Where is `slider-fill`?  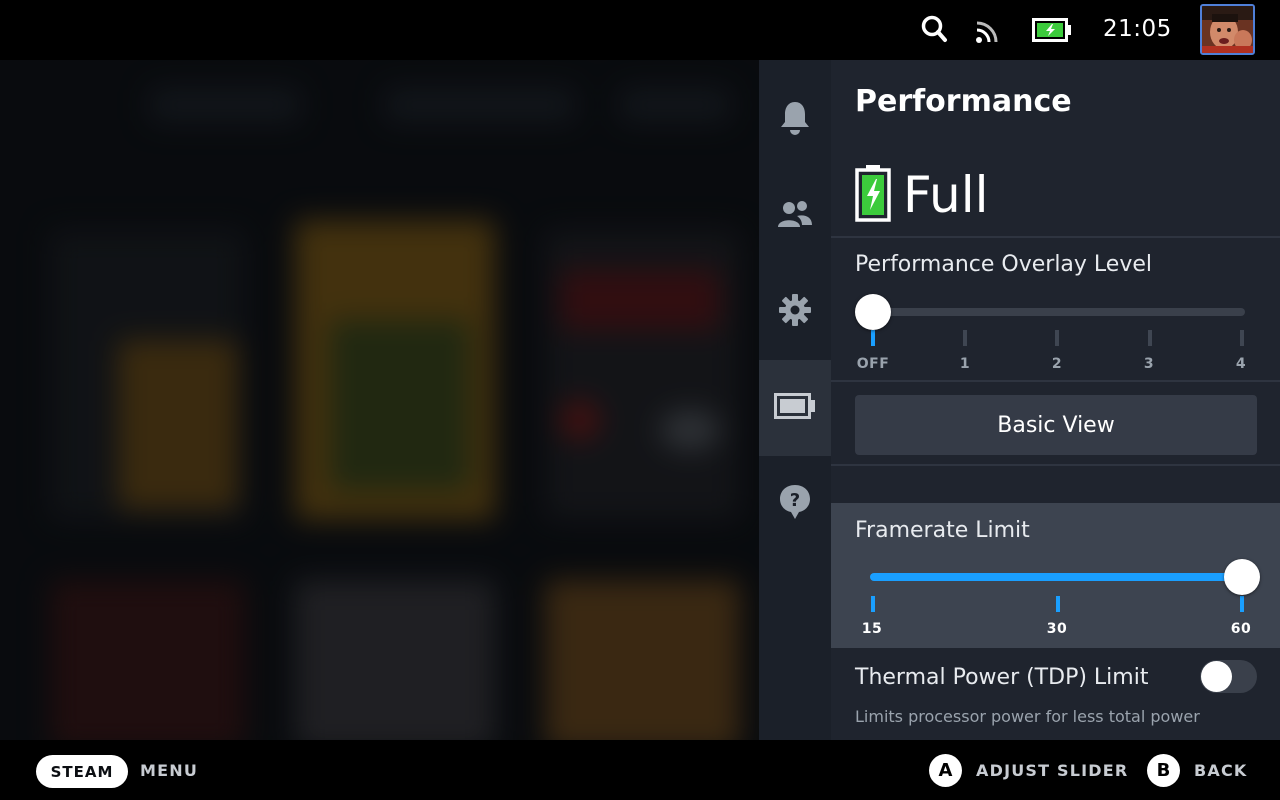
slider-fill is located at coordinates (1056, 577).